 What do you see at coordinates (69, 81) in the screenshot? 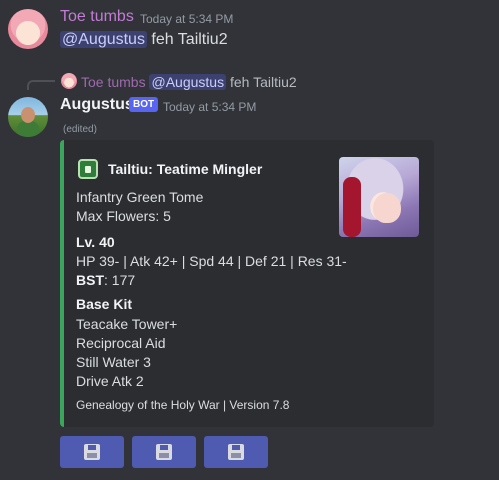
I see `reply-avatar` at bounding box center [69, 81].